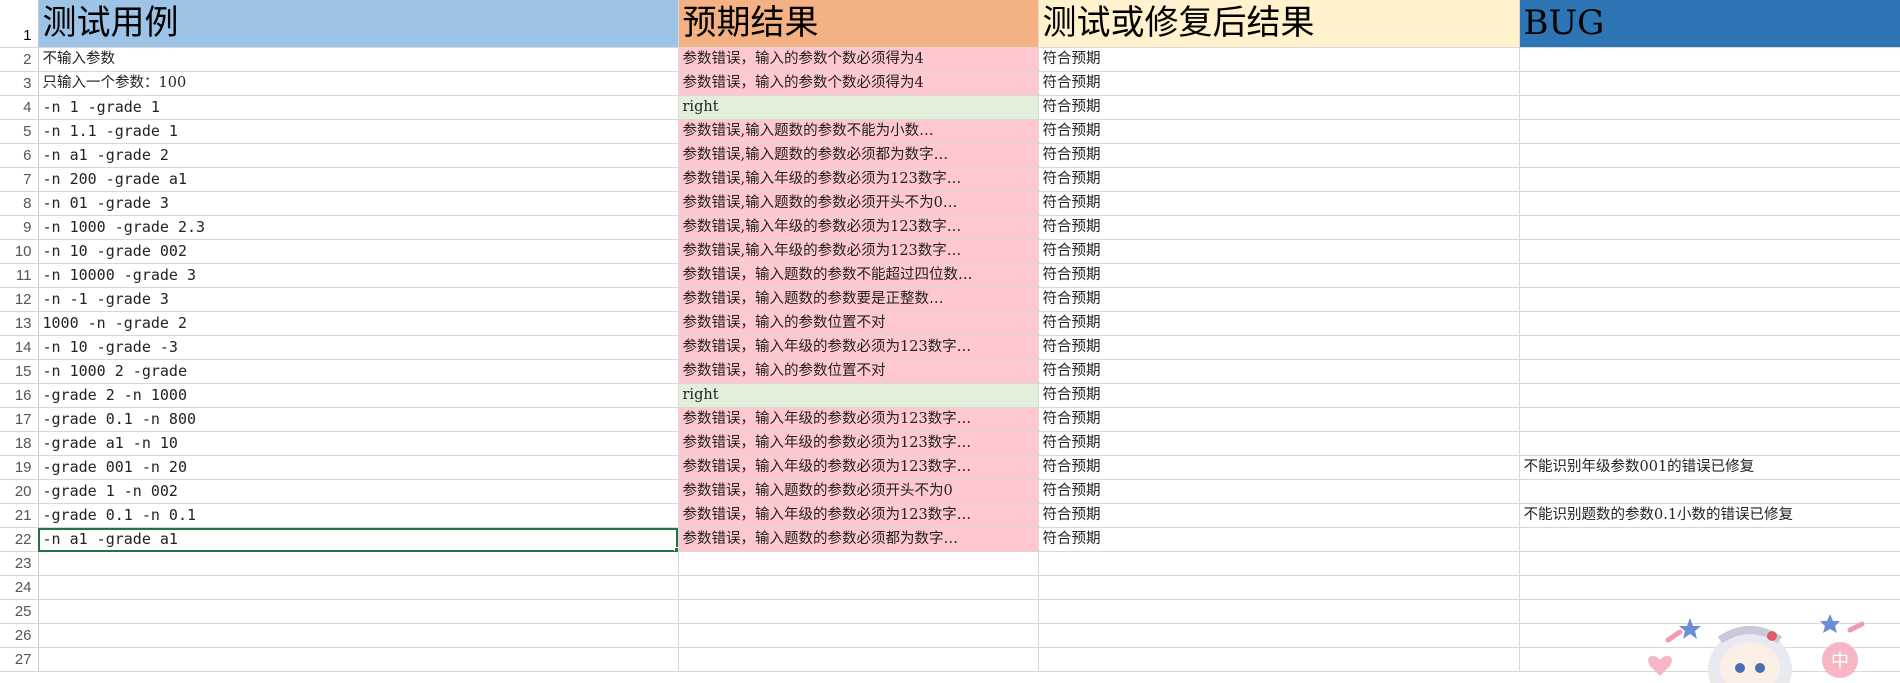  Describe the element at coordinates (358, 227) in the screenshot. I see `test-case-cell: -n 1000 -grade 2.3` at that location.